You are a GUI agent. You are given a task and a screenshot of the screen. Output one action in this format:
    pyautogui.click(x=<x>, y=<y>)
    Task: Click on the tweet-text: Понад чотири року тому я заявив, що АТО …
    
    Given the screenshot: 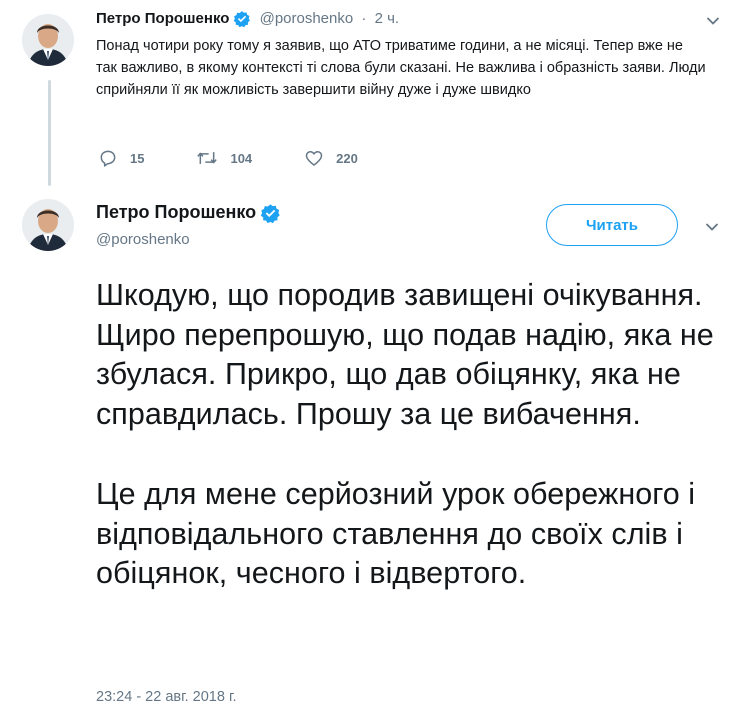 What is the action you would take?
    pyautogui.click(x=401, y=68)
    